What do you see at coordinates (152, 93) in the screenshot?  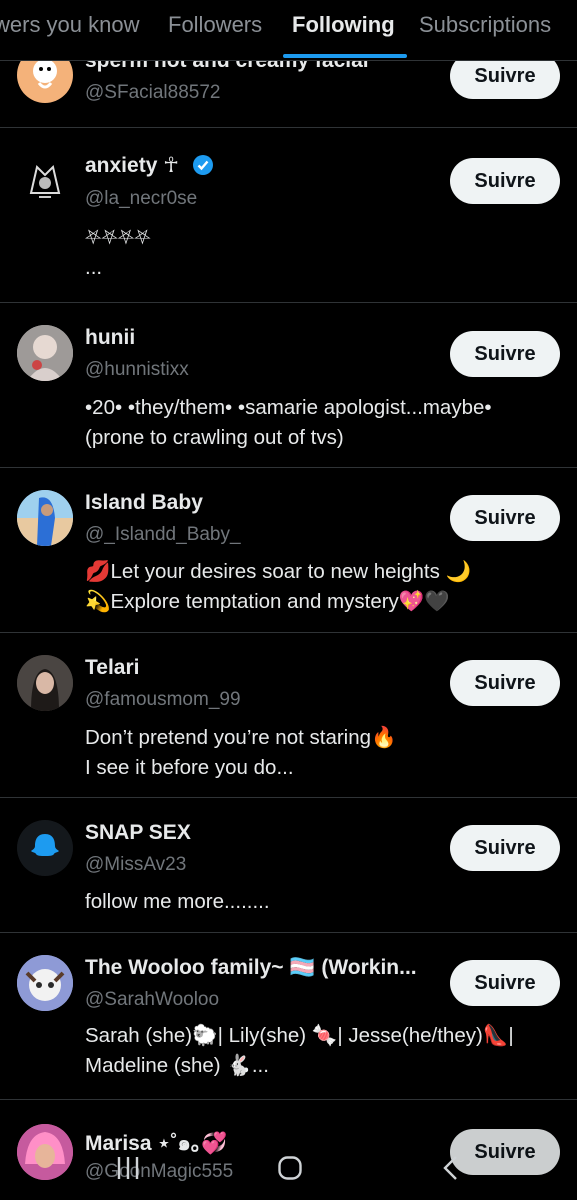 I see `account-handle: @SFacial88572` at bounding box center [152, 93].